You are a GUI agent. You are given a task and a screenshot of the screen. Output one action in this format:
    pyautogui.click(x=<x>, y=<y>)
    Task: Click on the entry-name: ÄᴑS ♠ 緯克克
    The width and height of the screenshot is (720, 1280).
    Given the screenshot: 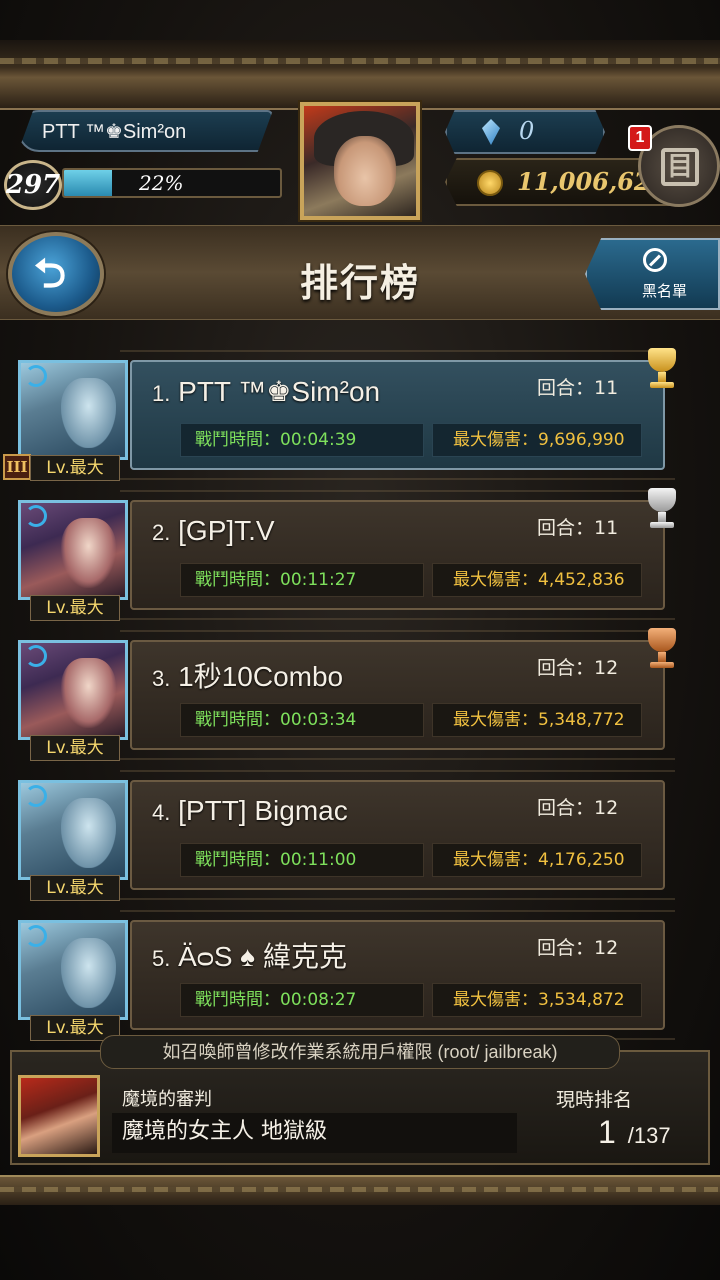 What is the action you would take?
    pyautogui.click(x=262, y=956)
    